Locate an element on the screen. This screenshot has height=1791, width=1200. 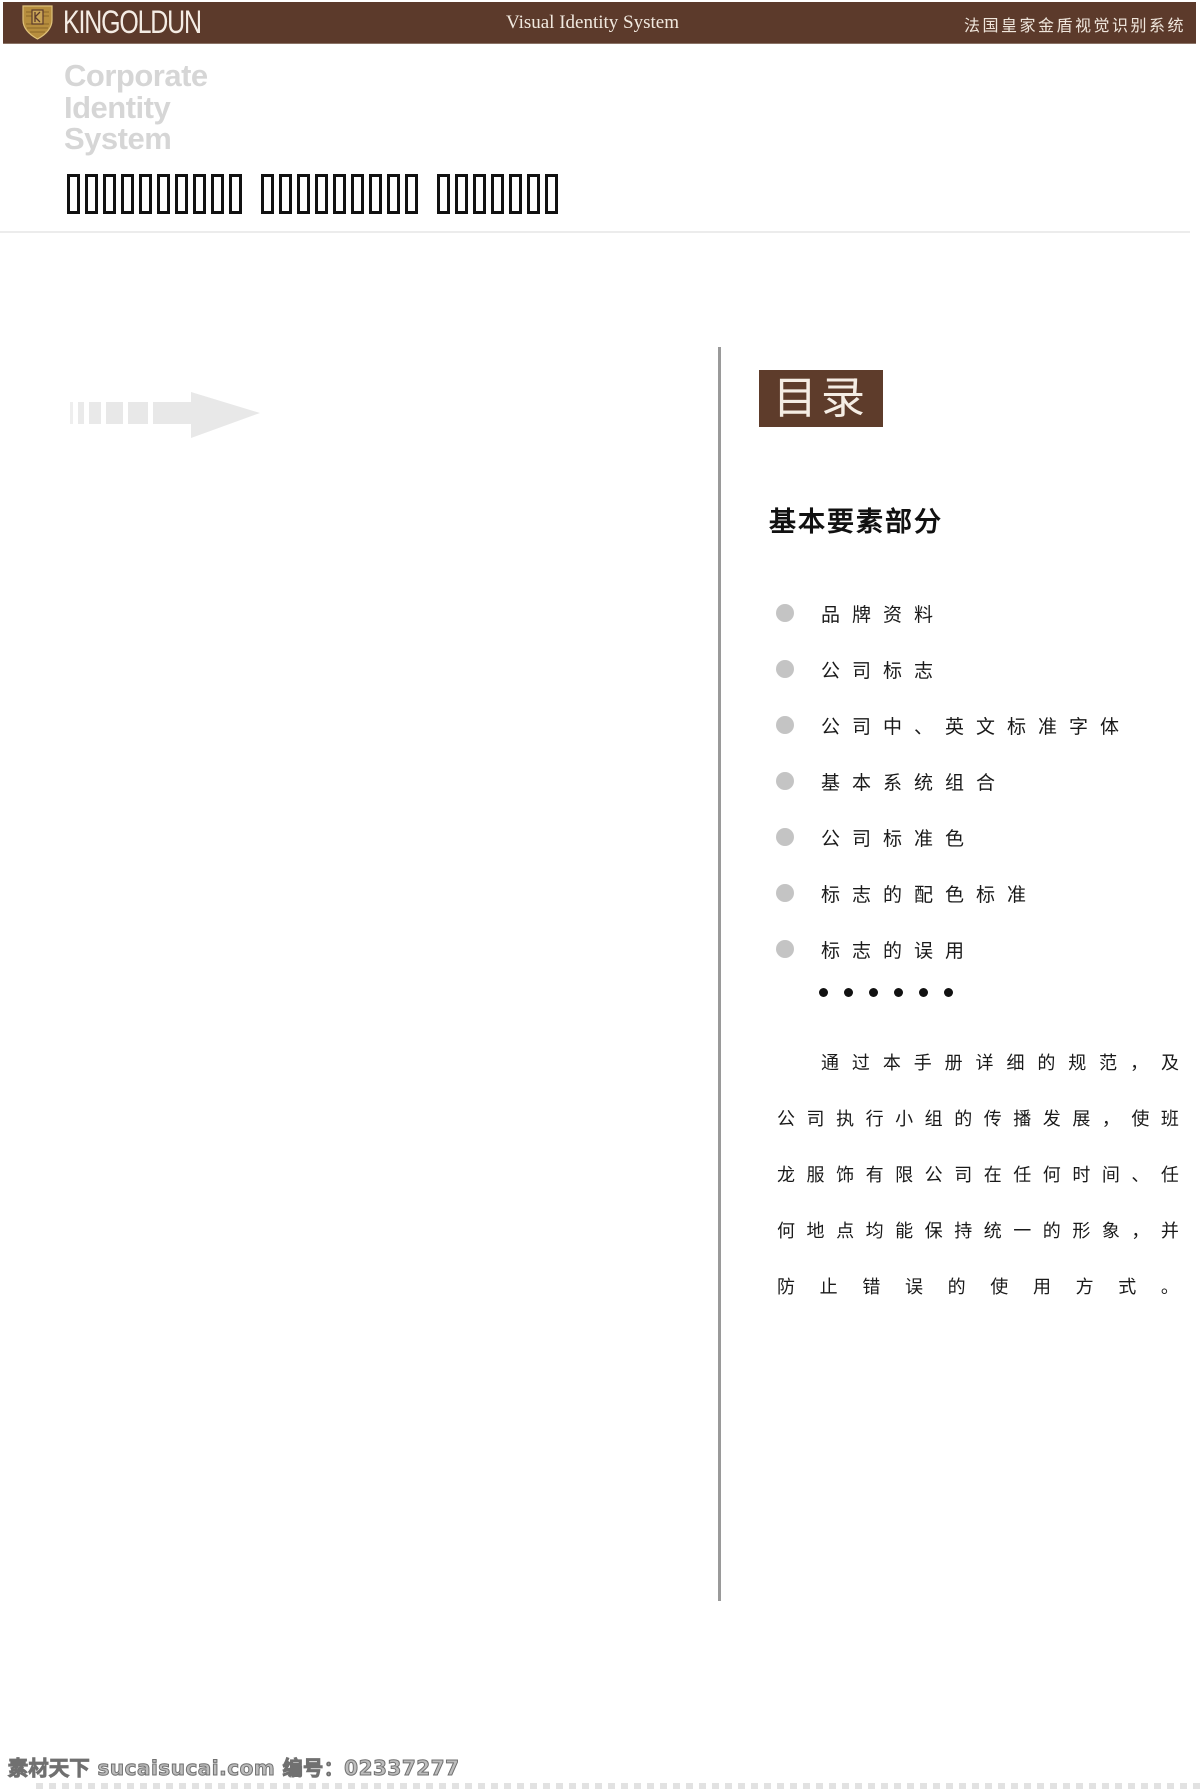
paragraph-char: 间 is located at coordinates (1110, 1175).